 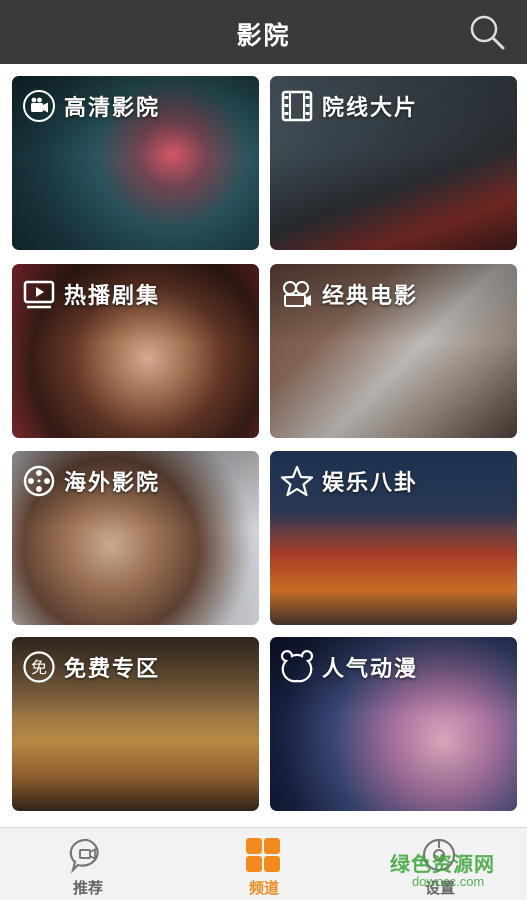 What do you see at coordinates (39, 481) in the screenshot?
I see `film-reel-icon` at bounding box center [39, 481].